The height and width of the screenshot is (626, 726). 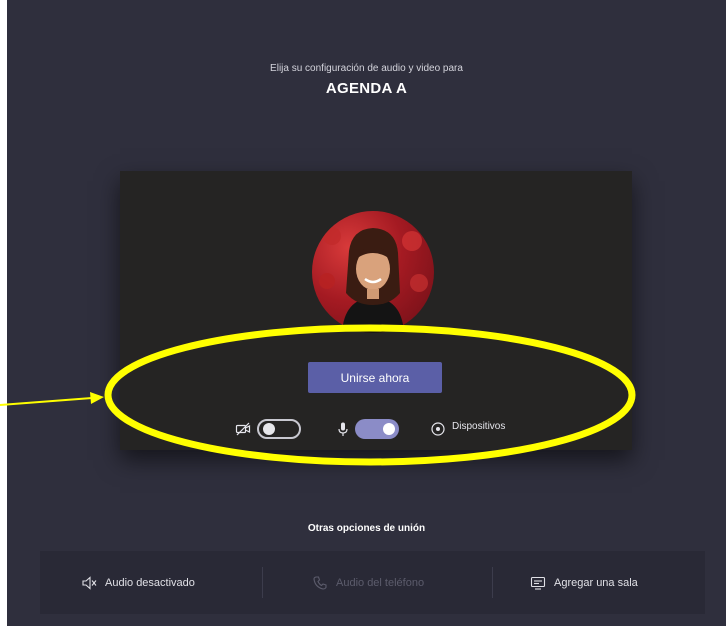 I want to click on microphone-icon, so click(x=343, y=429).